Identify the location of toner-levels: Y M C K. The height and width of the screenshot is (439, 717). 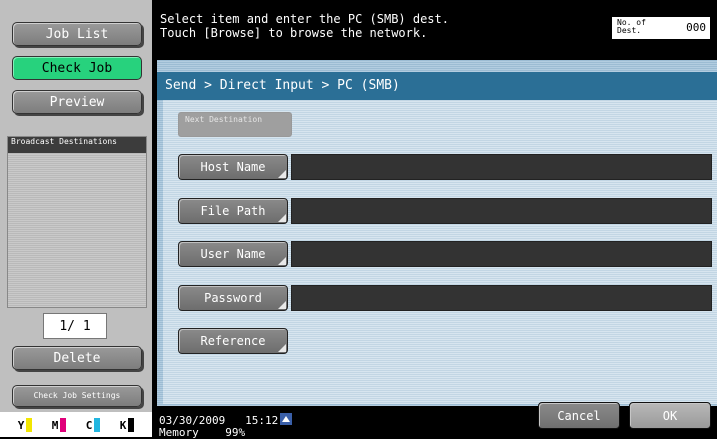
(76, 424).